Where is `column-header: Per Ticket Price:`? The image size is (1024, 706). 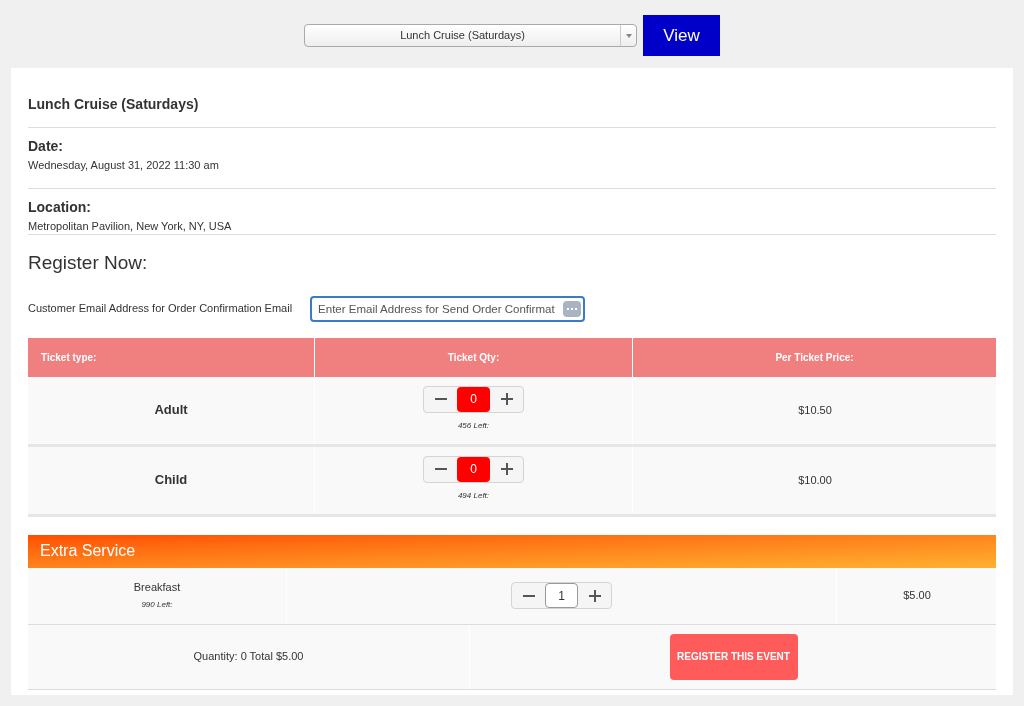
column-header: Per Ticket Price: is located at coordinates (815, 357).